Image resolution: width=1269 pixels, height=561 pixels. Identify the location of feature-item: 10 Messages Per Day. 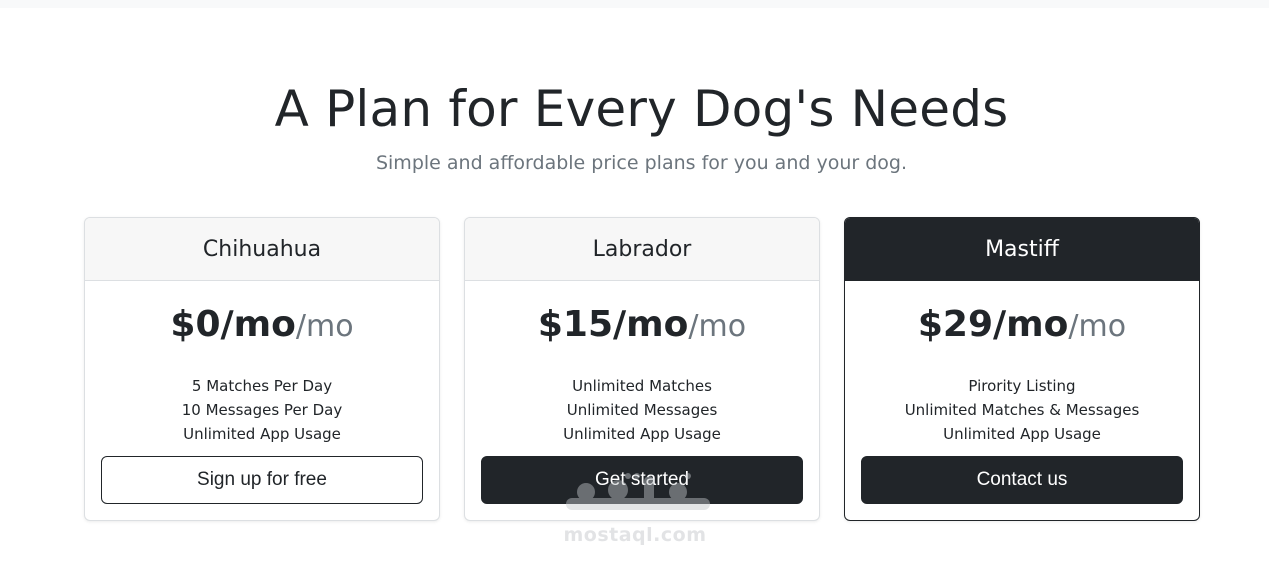
(262, 410).